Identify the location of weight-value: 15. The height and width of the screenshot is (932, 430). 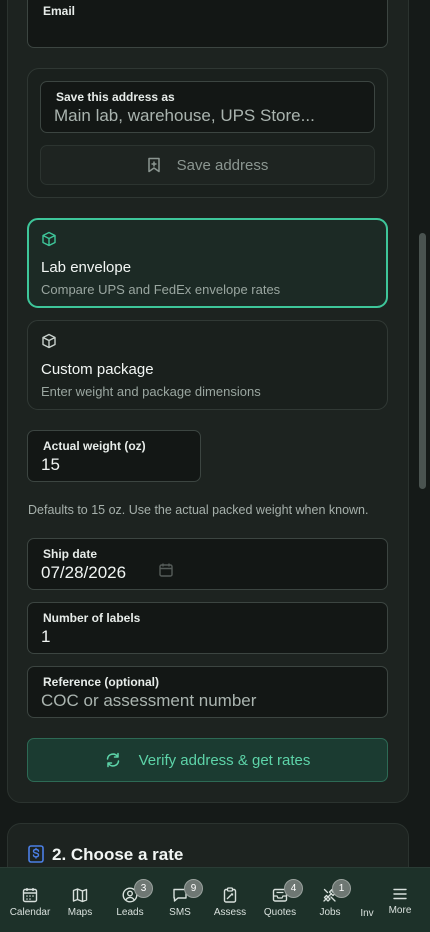
(50, 464).